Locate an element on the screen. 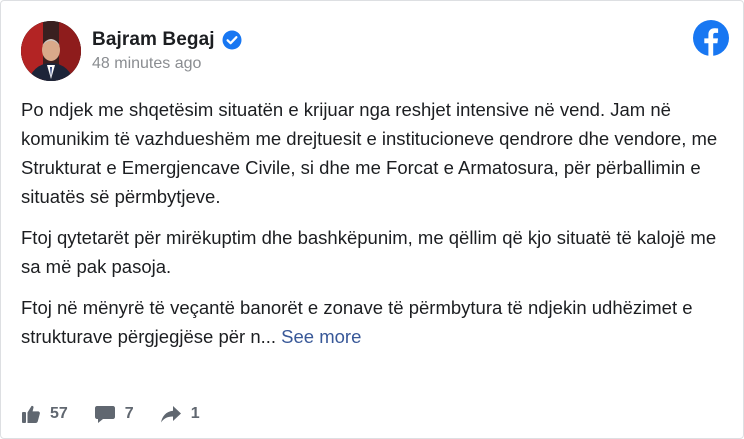  share-stat: 1 is located at coordinates (180, 414).